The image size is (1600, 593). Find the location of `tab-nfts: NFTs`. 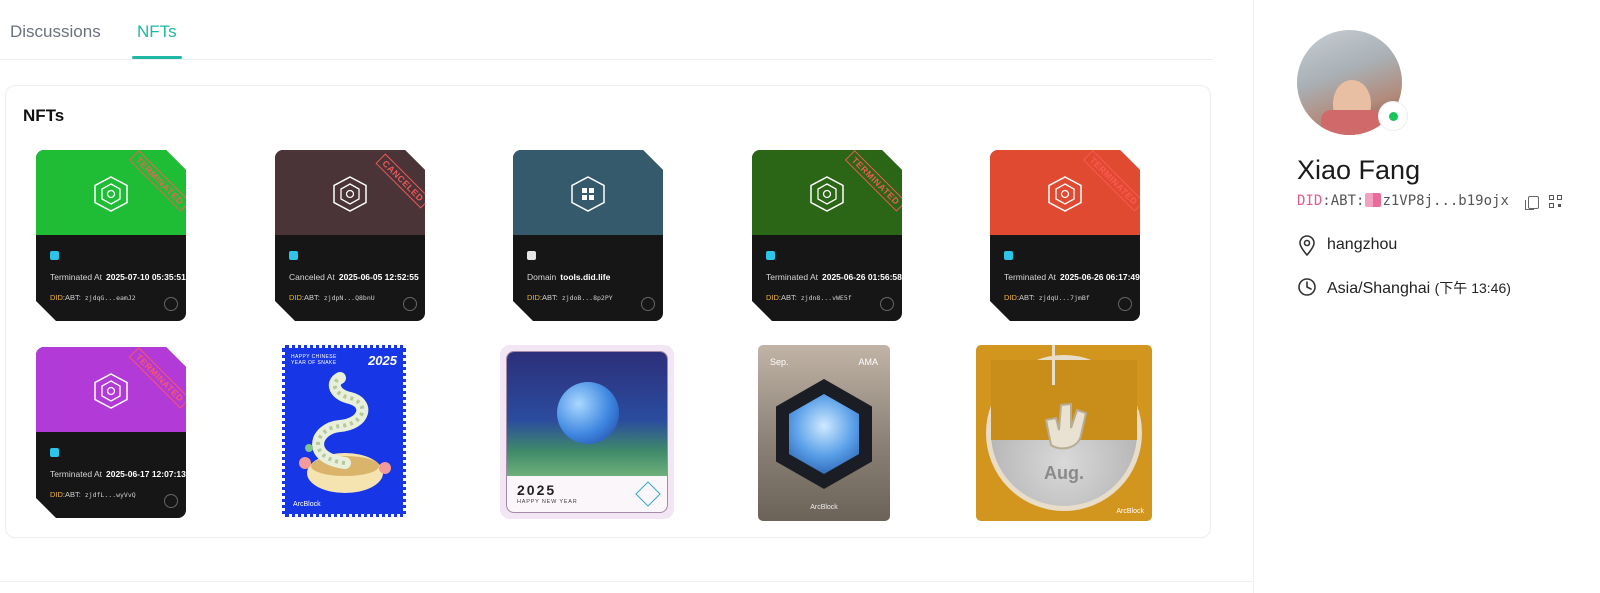

tab-nfts: NFTs is located at coordinates (157, 32).